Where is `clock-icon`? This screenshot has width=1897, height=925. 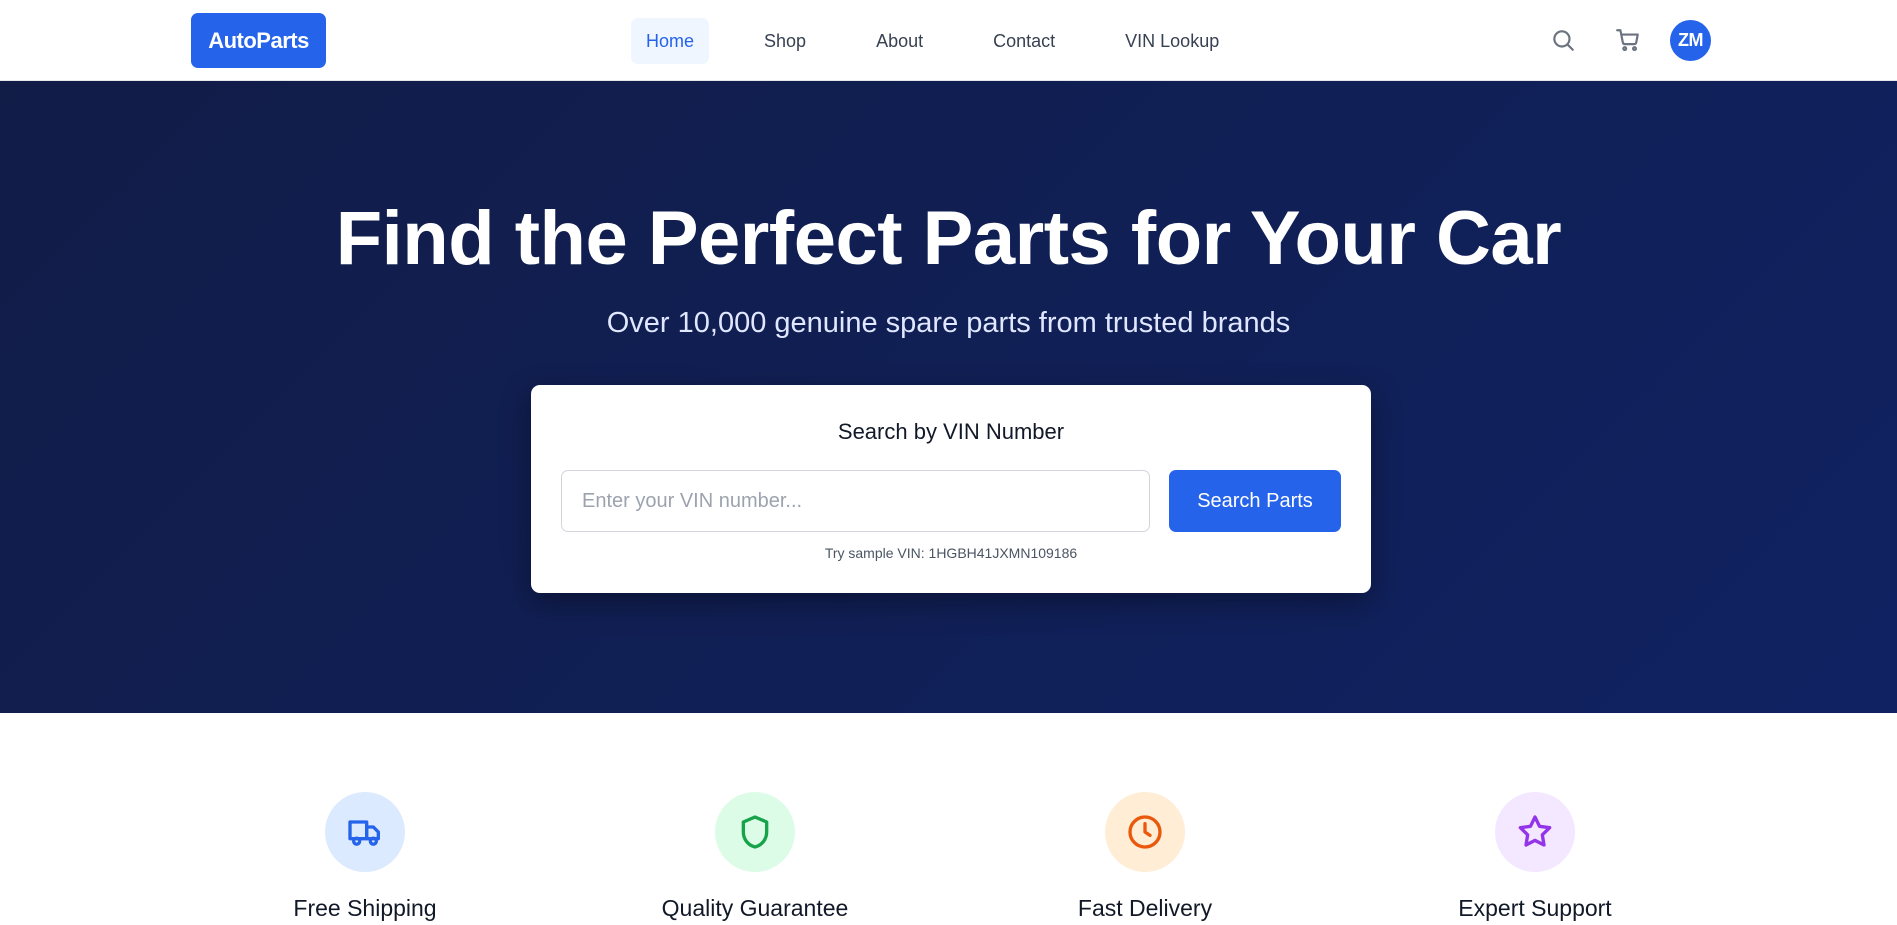
clock-icon is located at coordinates (1145, 832).